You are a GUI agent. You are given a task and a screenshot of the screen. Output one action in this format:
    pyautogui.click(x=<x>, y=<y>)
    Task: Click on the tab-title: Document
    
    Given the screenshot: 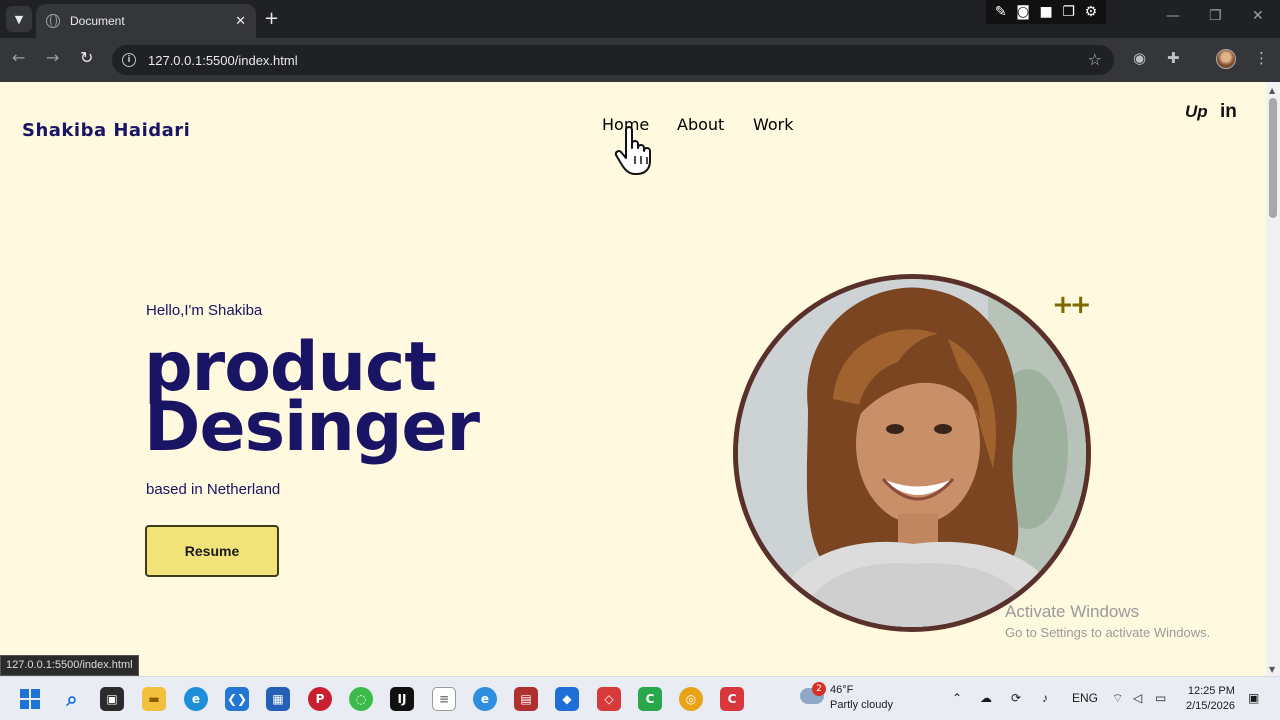 What is the action you would take?
    pyautogui.click(x=97, y=21)
    